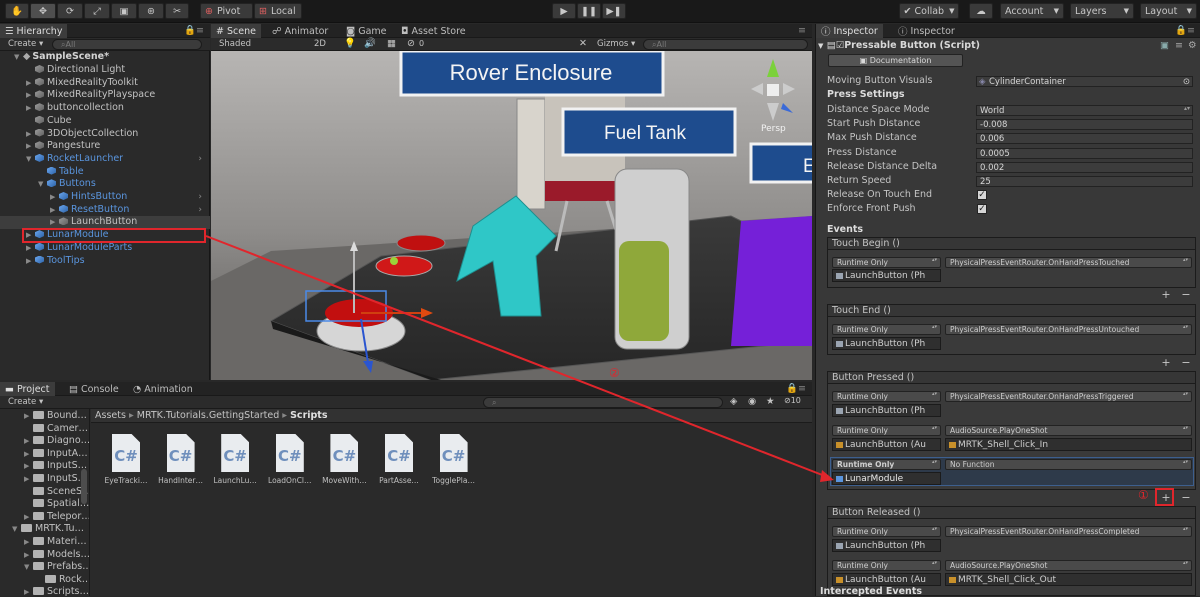 The image size is (1200, 597). Describe the element at coordinates (127, 44) in the screenshot. I see `hierarchy-search-input: ⌕All` at that location.